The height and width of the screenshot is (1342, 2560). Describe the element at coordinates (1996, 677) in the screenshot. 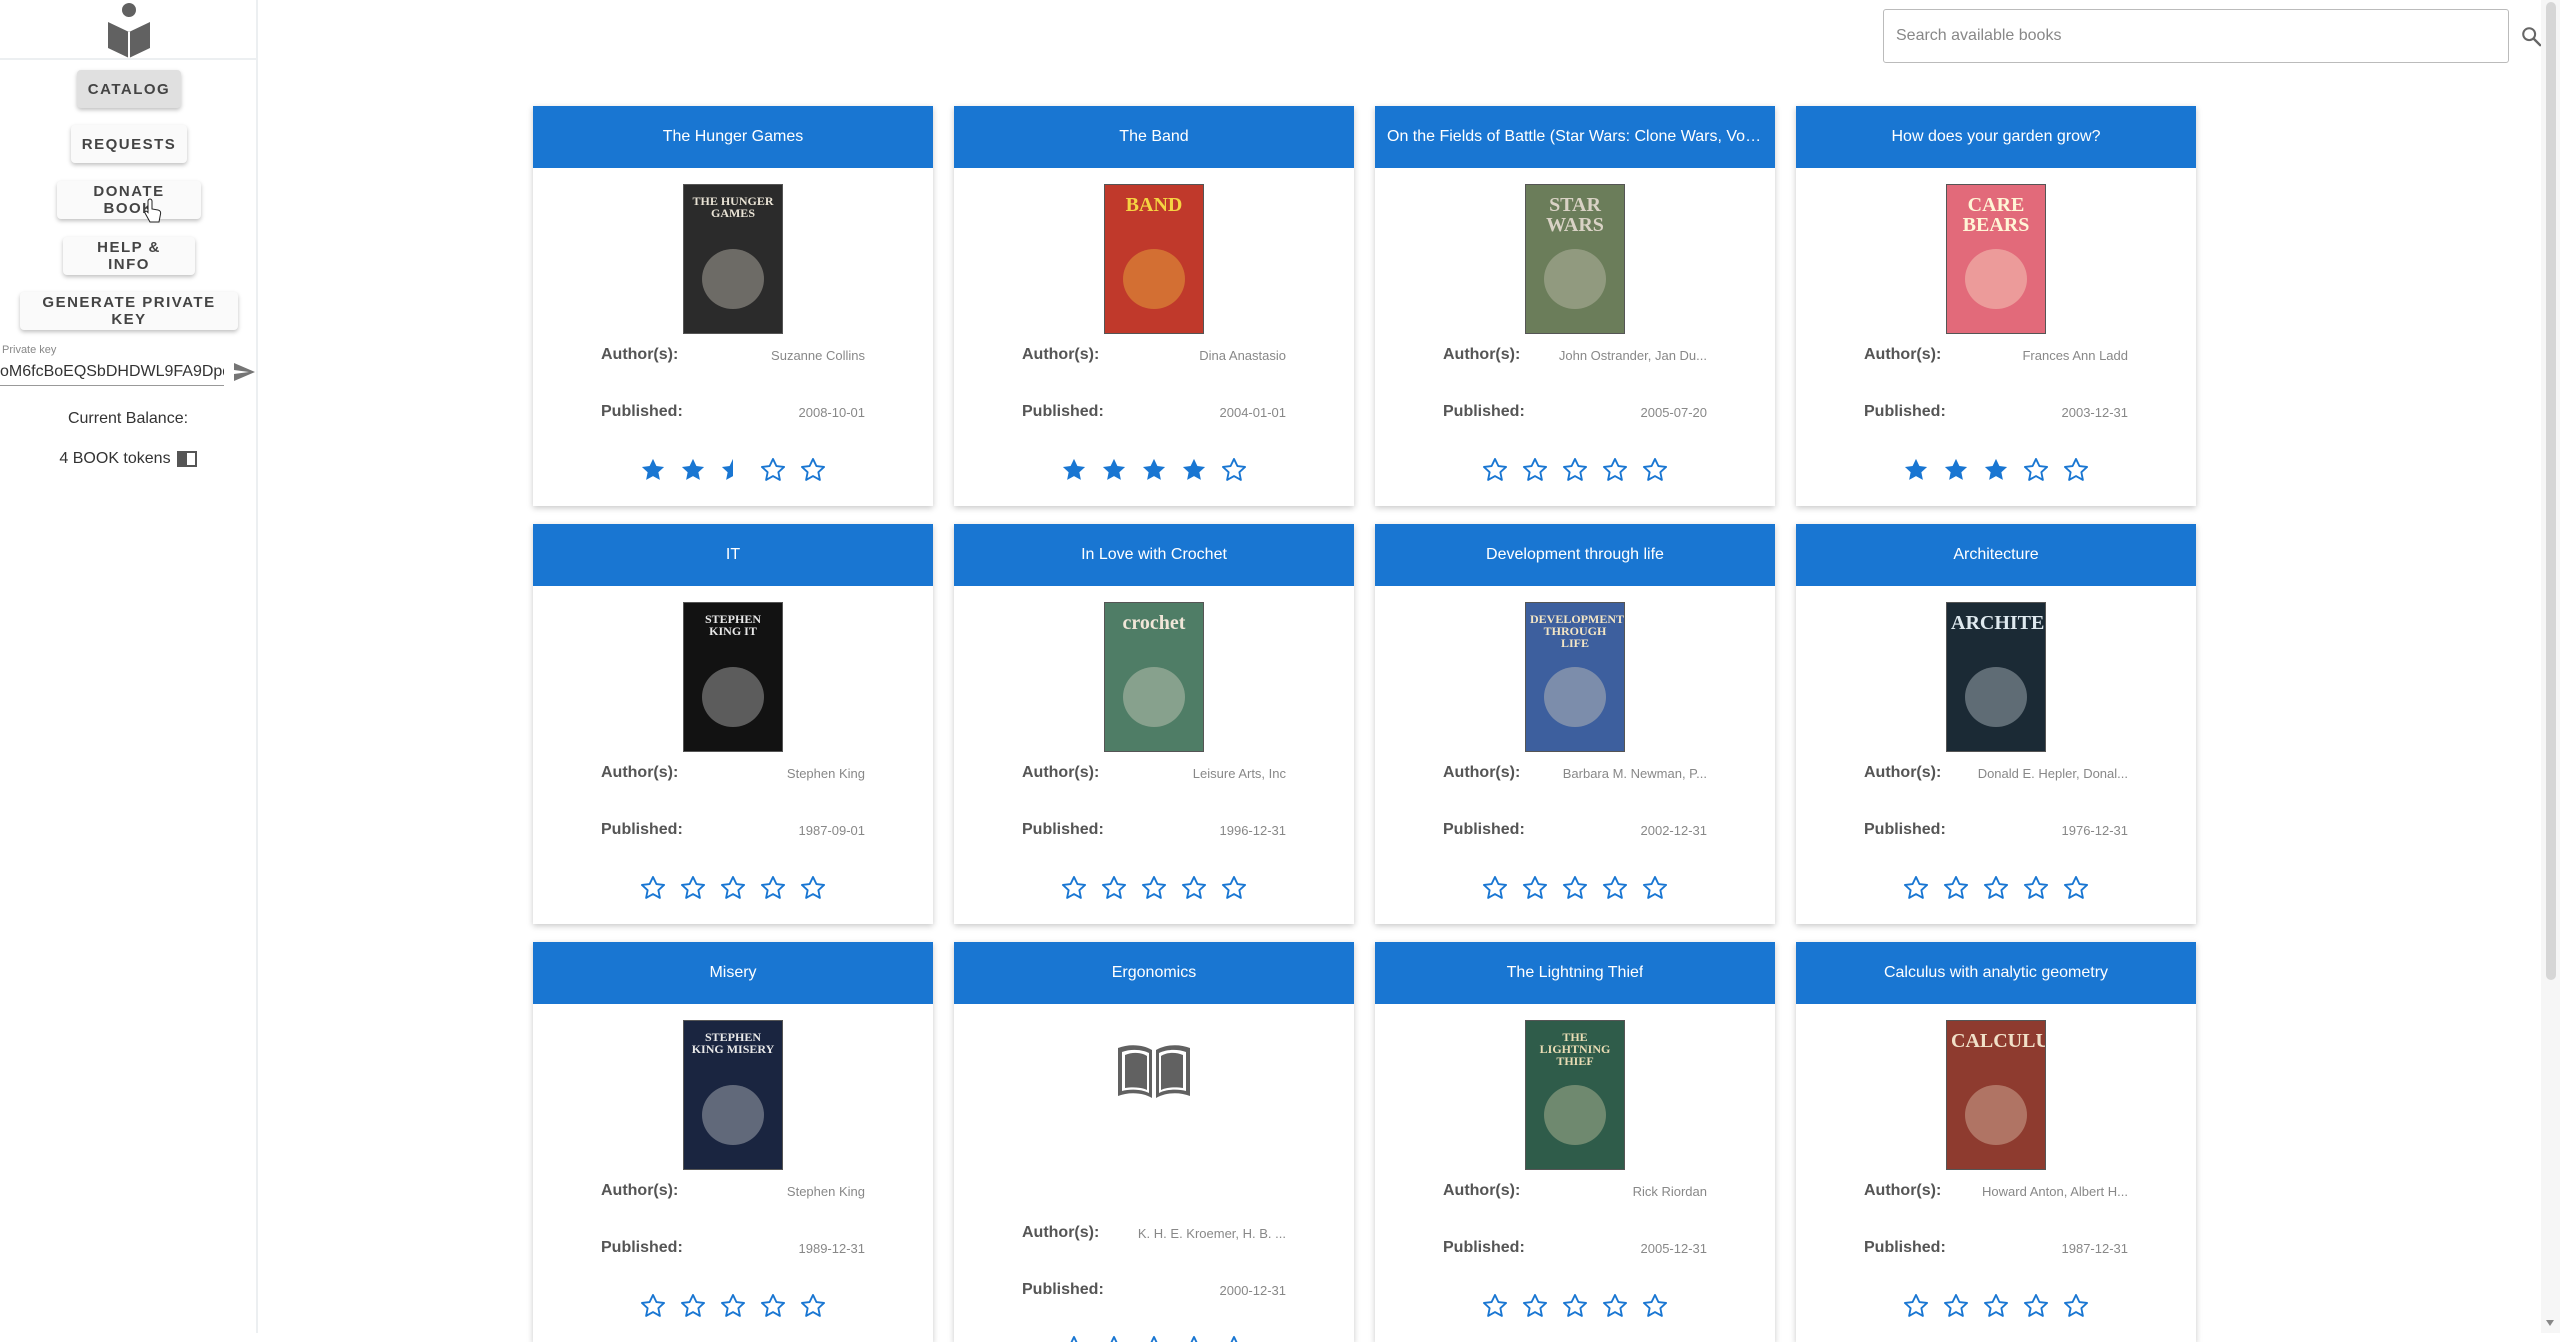

I see `book-cover-image: ARCHITECTURE` at that location.